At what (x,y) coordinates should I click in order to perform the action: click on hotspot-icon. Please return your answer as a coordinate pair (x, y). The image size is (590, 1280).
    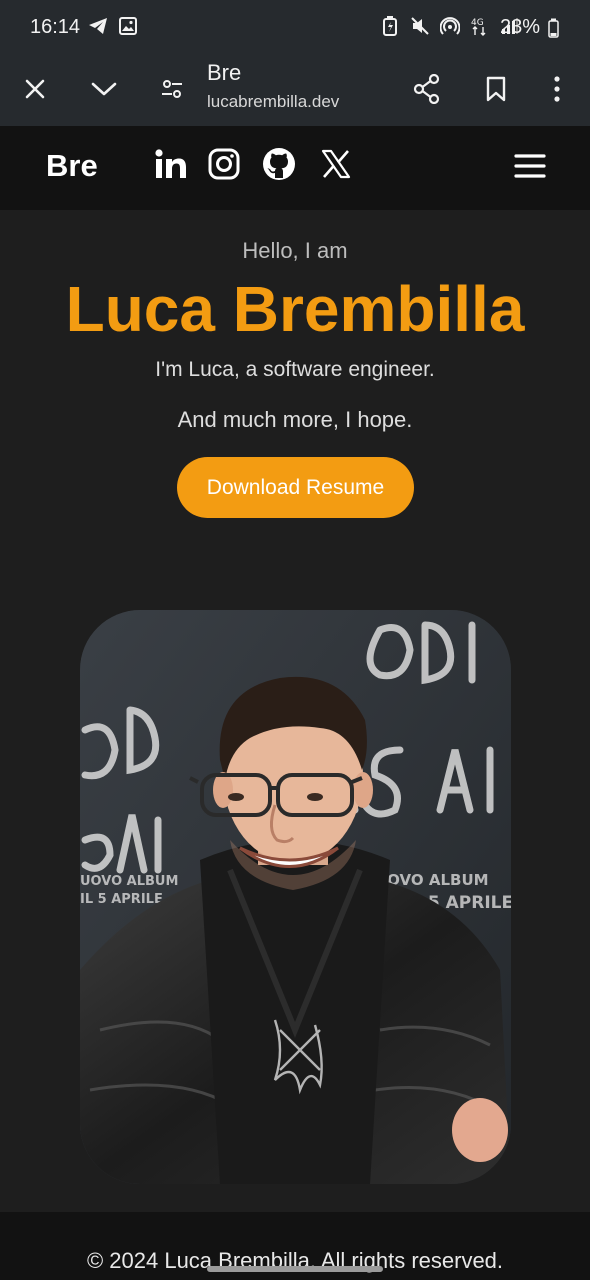
    Looking at the image, I should click on (450, 26).